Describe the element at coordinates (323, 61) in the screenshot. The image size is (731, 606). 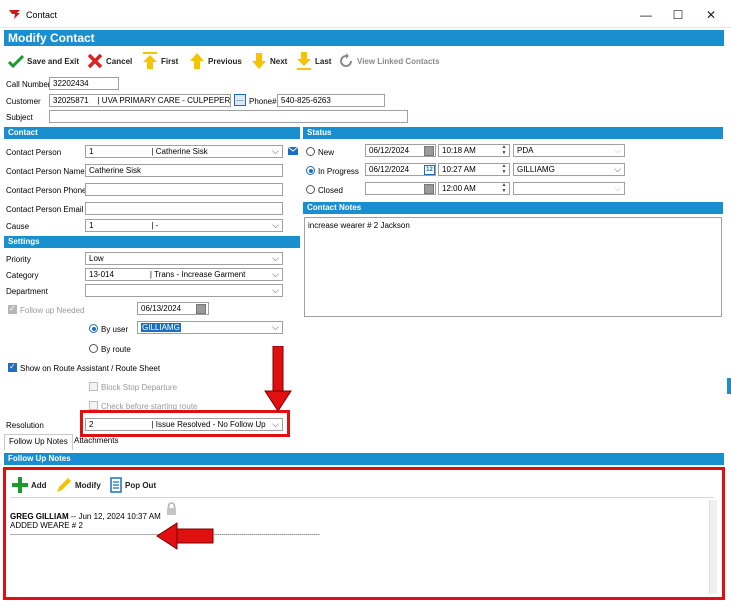
I see `last-label: Last` at that location.